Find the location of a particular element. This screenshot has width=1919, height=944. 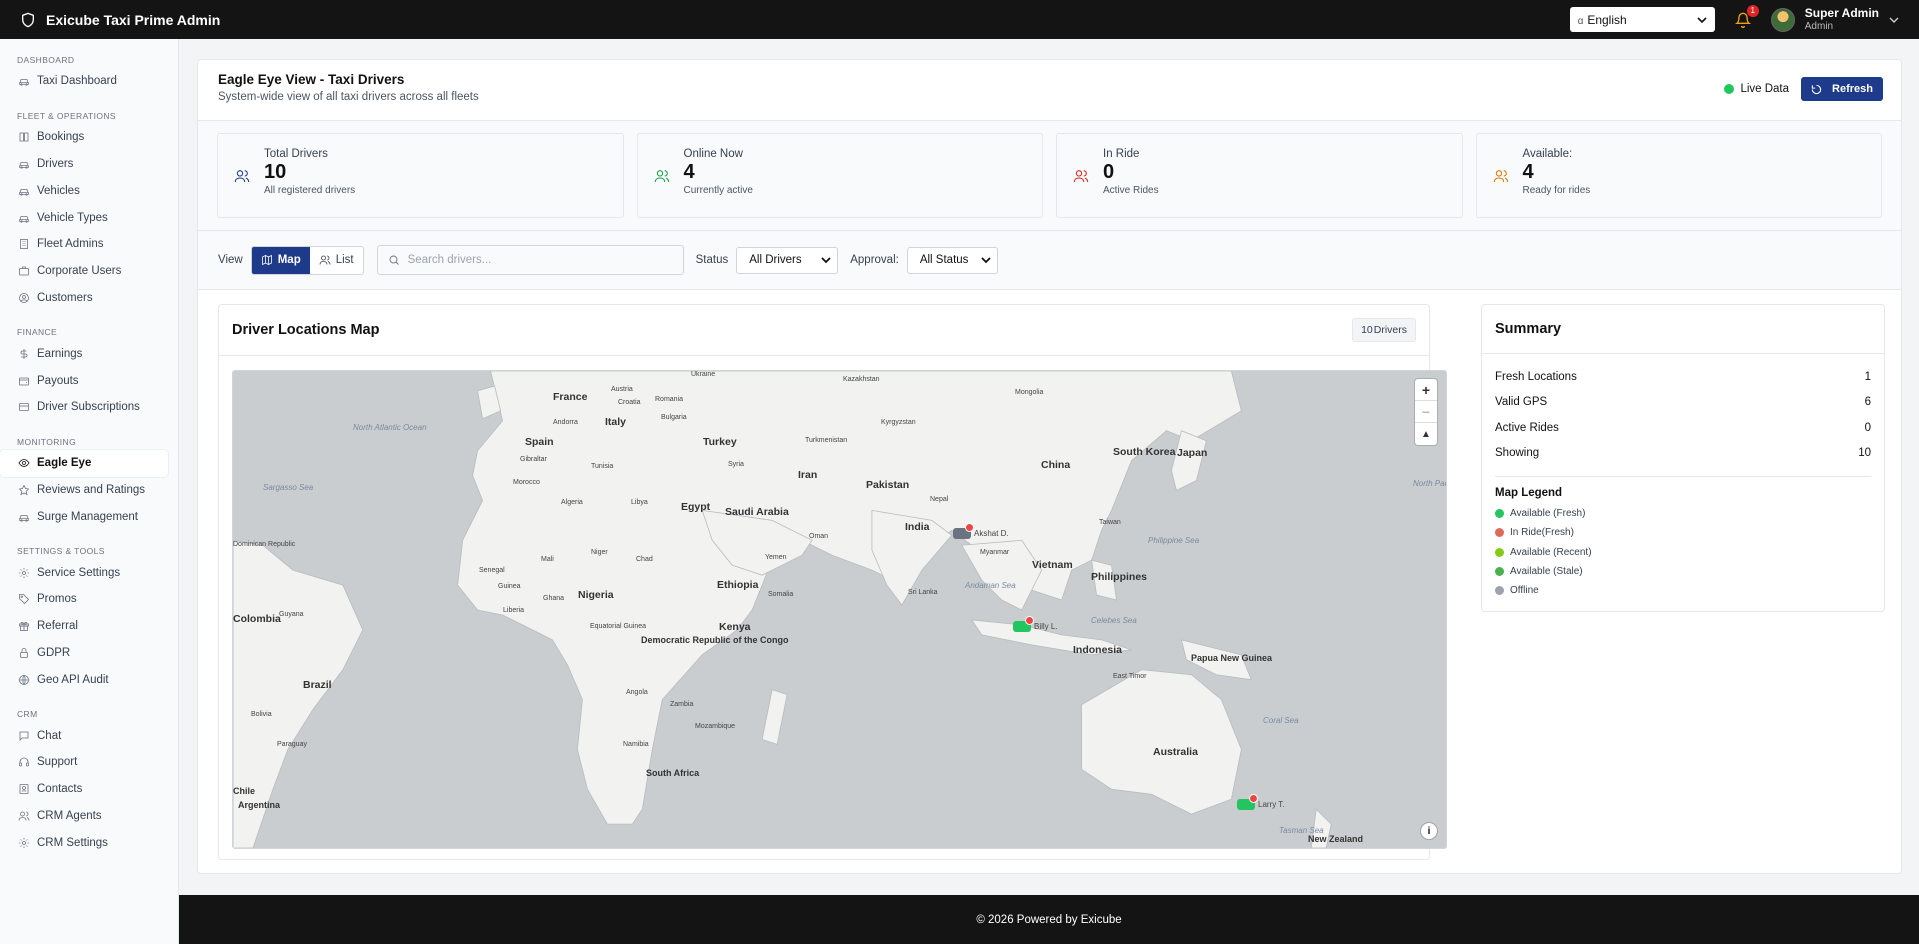

sidebar-item-geo-api-audit: Geo API Audit is located at coordinates (84, 679).